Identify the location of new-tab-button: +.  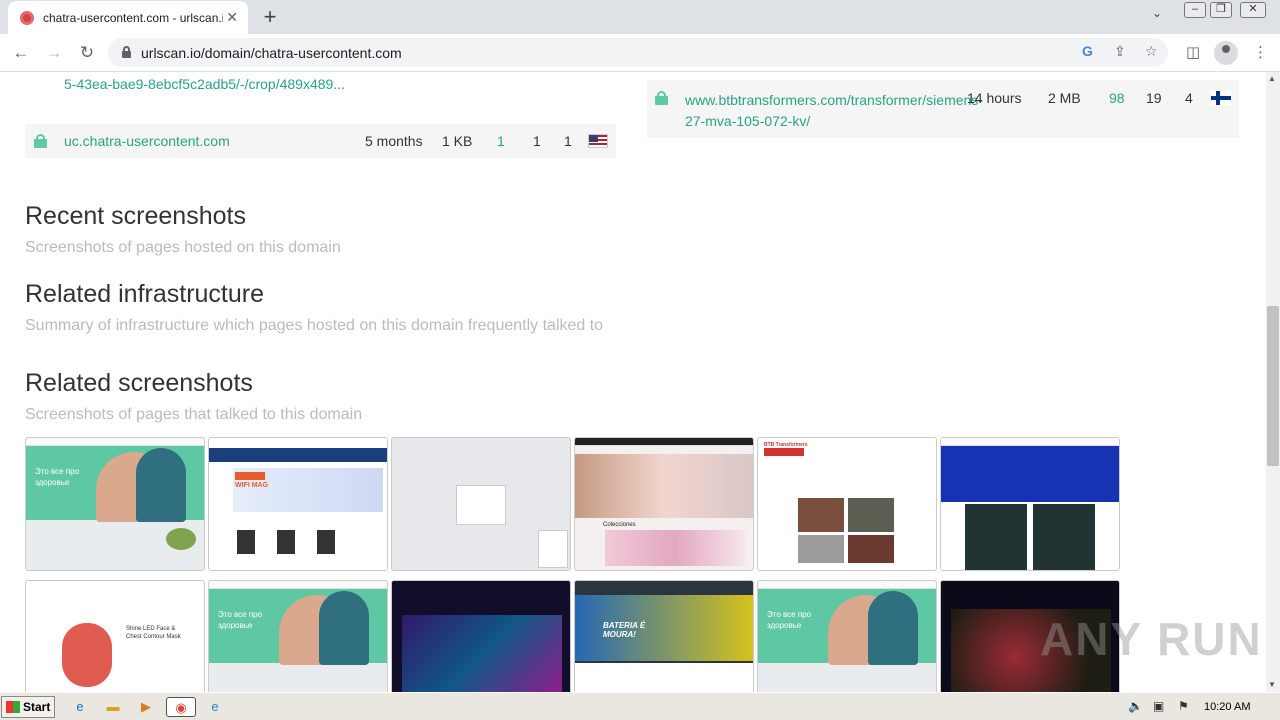
(270, 17).